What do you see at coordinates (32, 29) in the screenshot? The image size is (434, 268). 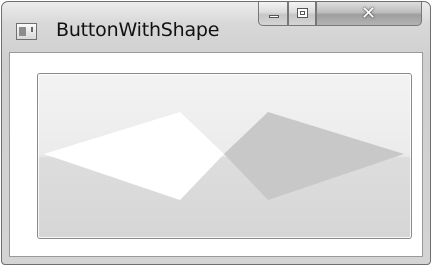 I see `app-icon-mark` at bounding box center [32, 29].